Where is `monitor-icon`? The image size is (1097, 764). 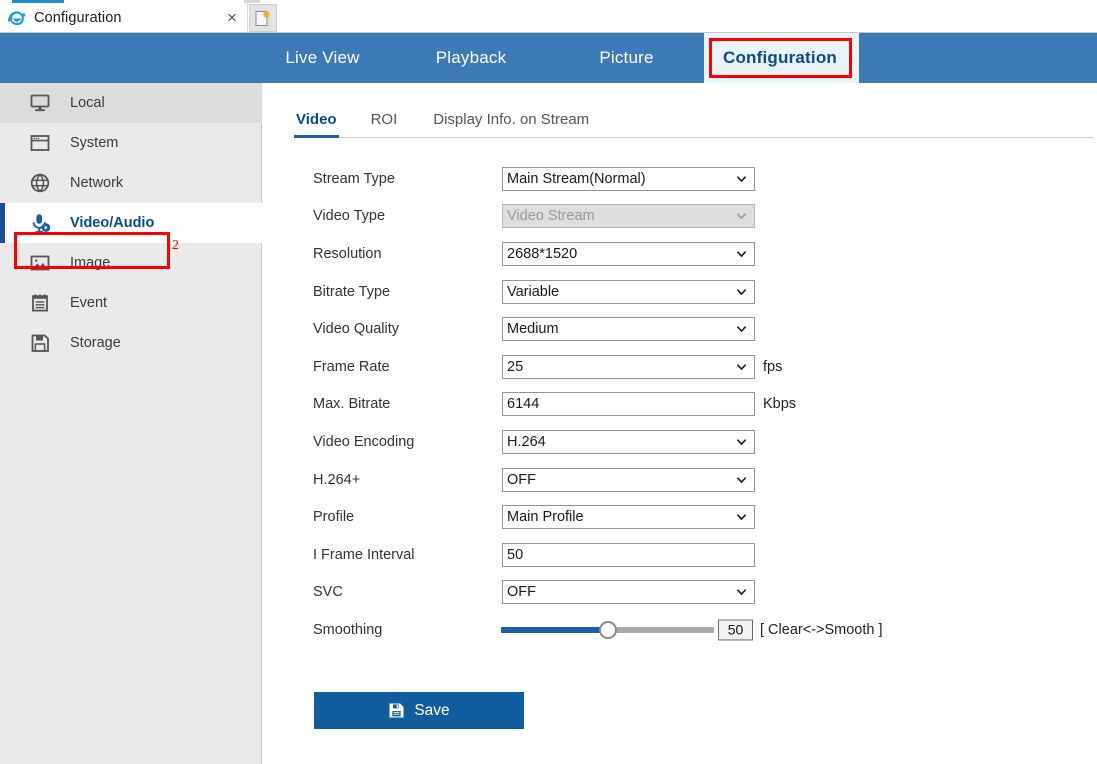 monitor-icon is located at coordinates (40, 103).